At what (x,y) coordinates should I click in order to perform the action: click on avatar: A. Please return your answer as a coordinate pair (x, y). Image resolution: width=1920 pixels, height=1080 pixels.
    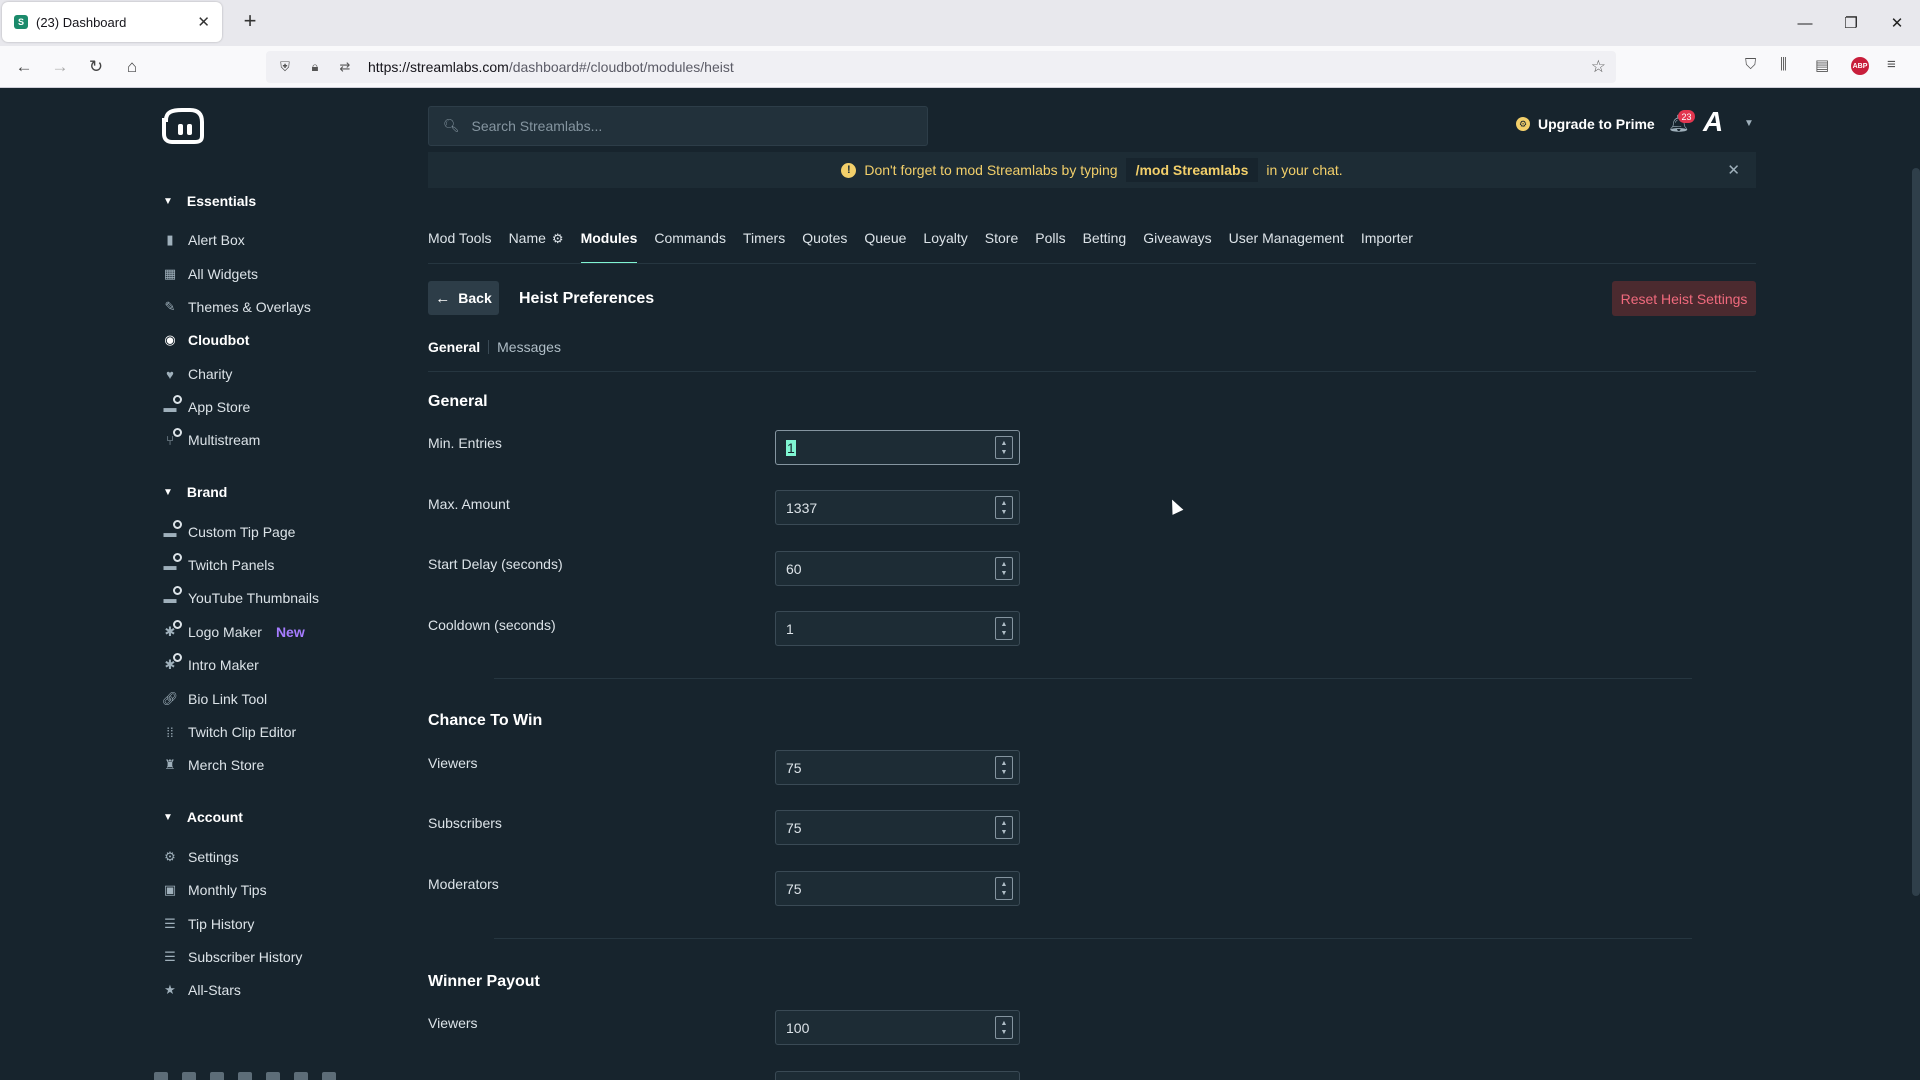
    Looking at the image, I should click on (1718, 122).